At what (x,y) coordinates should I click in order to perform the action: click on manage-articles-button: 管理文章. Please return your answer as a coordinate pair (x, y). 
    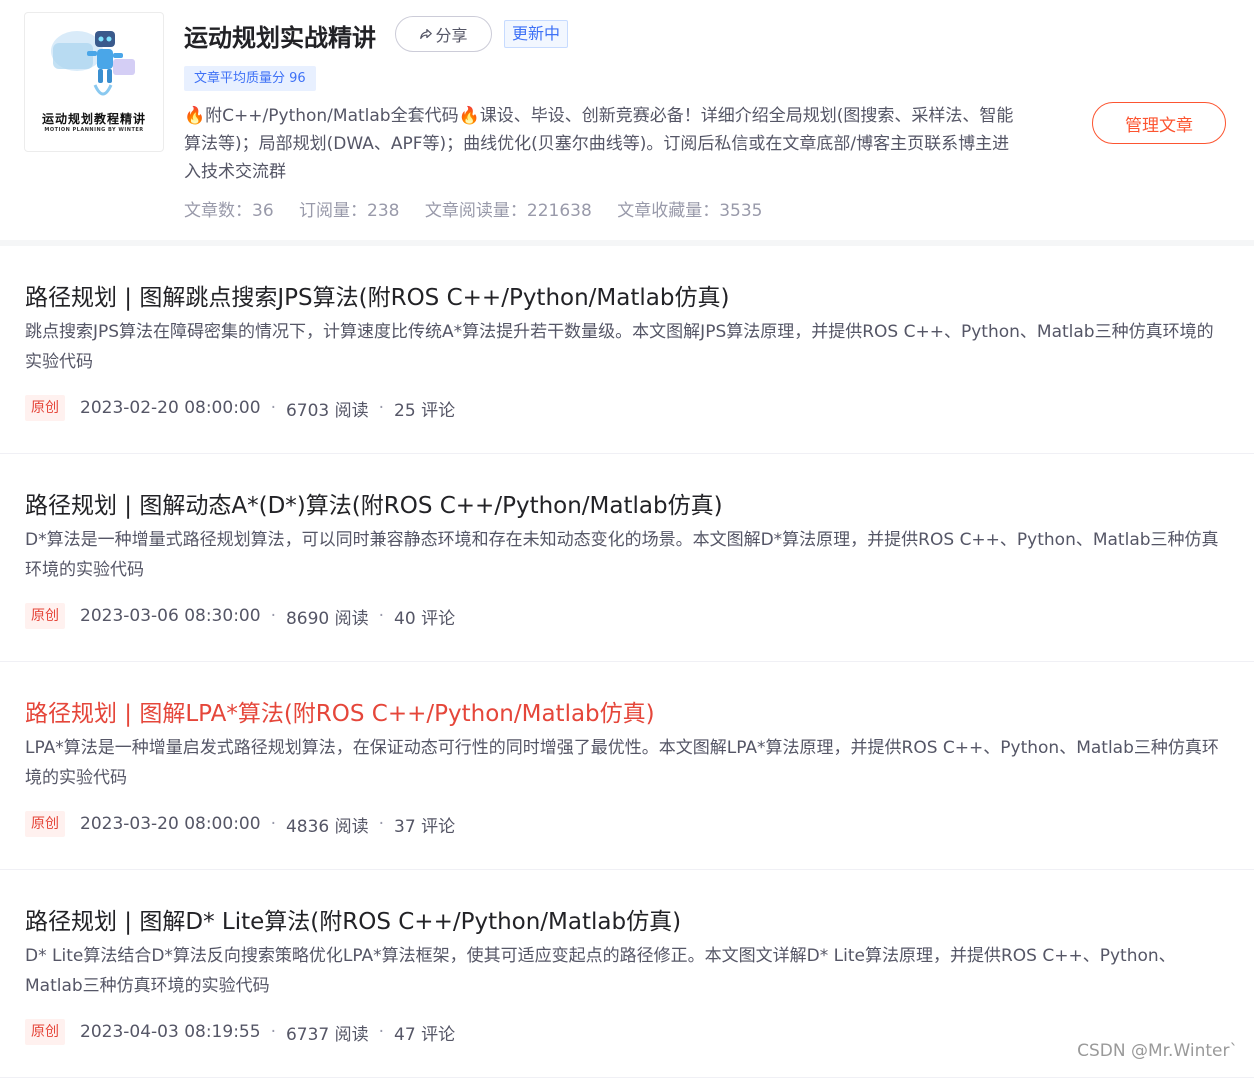
    Looking at the image, I should click on (1159, 123).